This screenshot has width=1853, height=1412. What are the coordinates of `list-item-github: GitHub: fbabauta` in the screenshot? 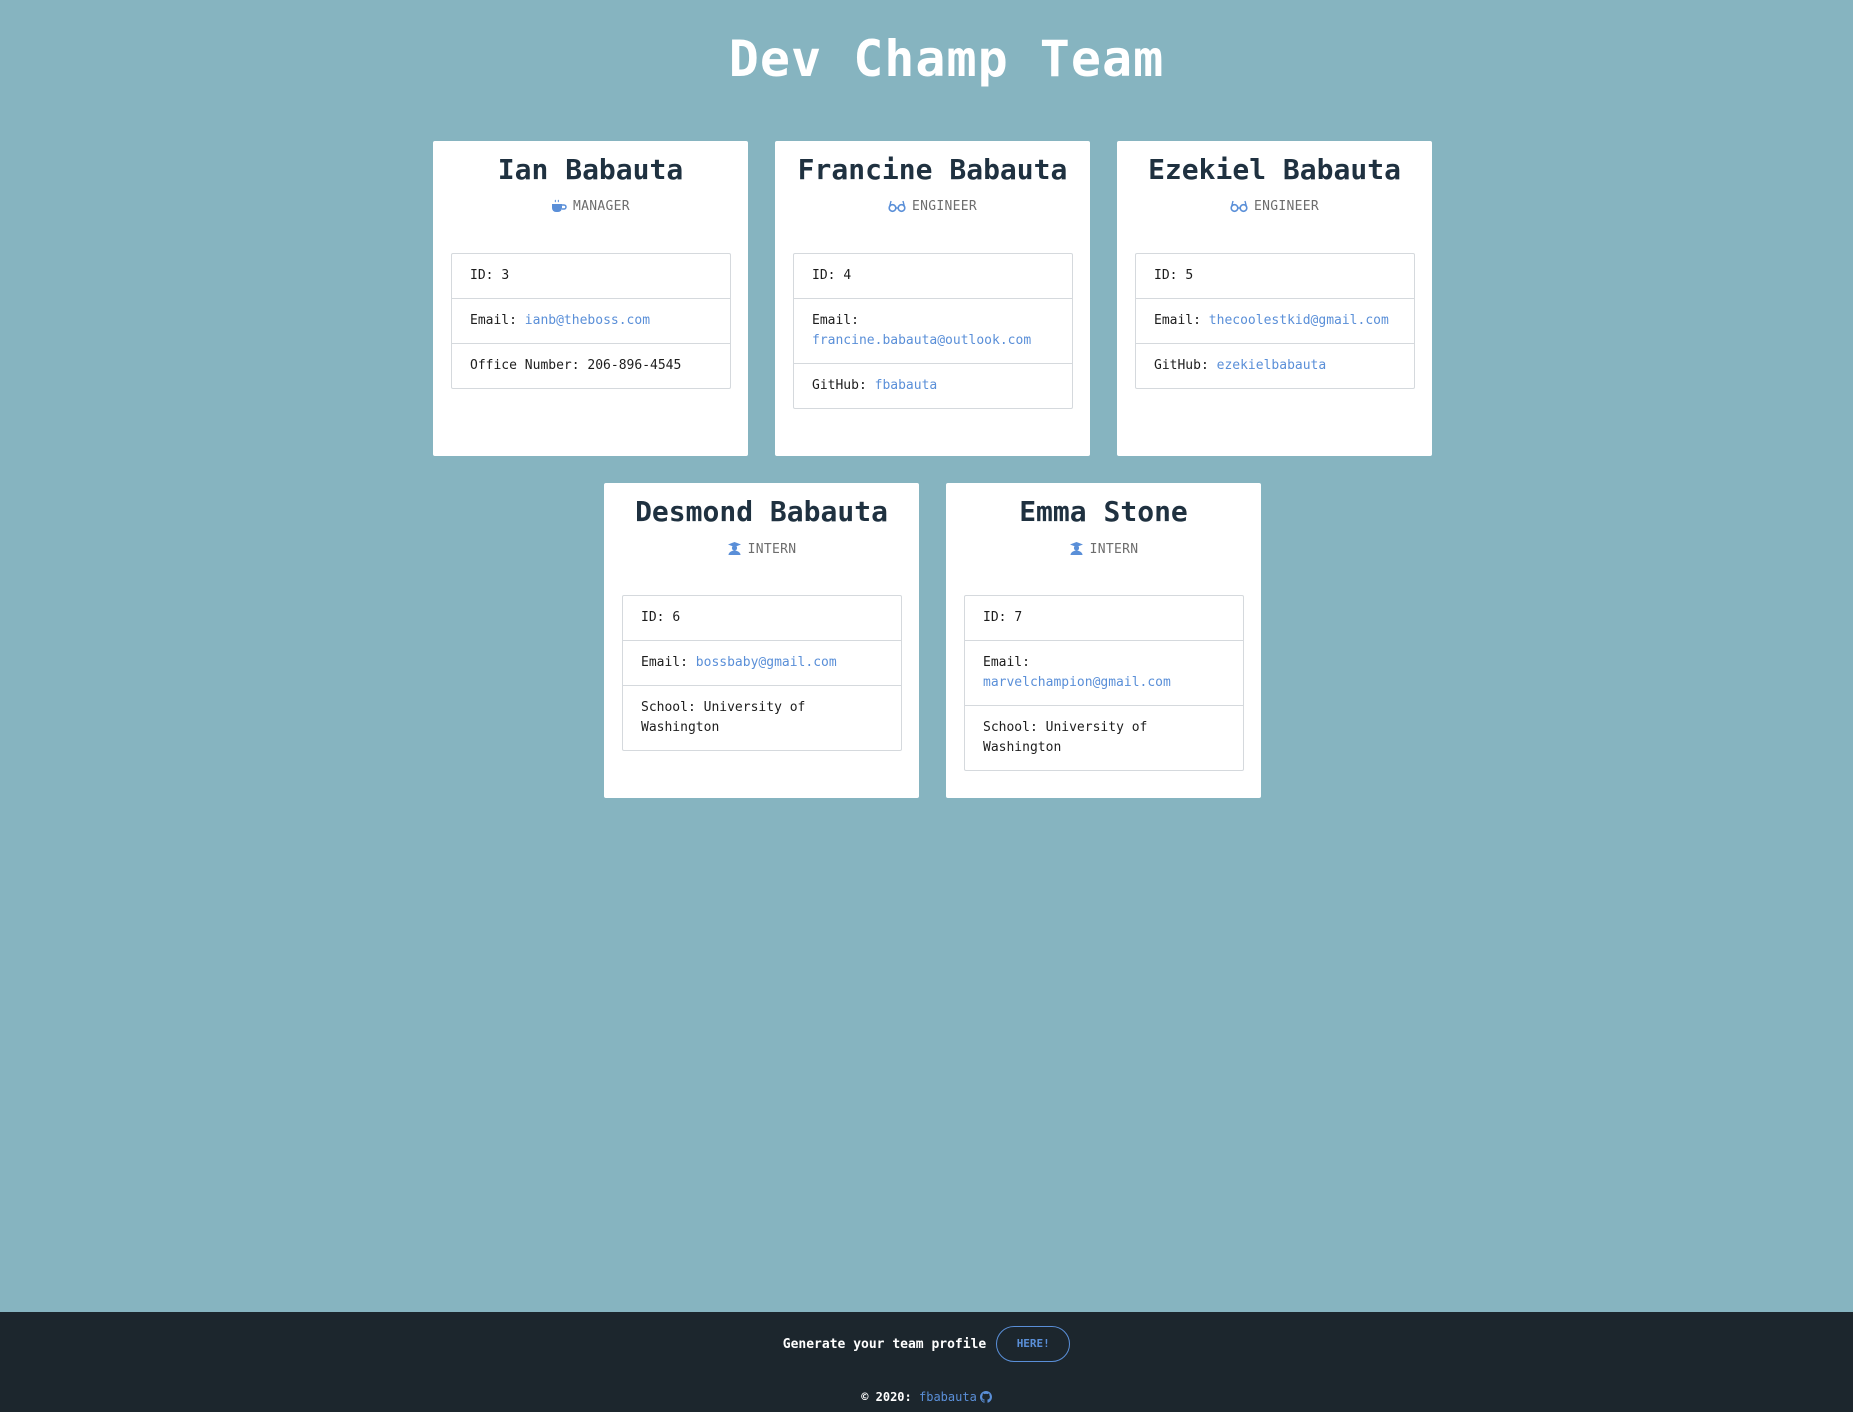 It's located at (933, 386).